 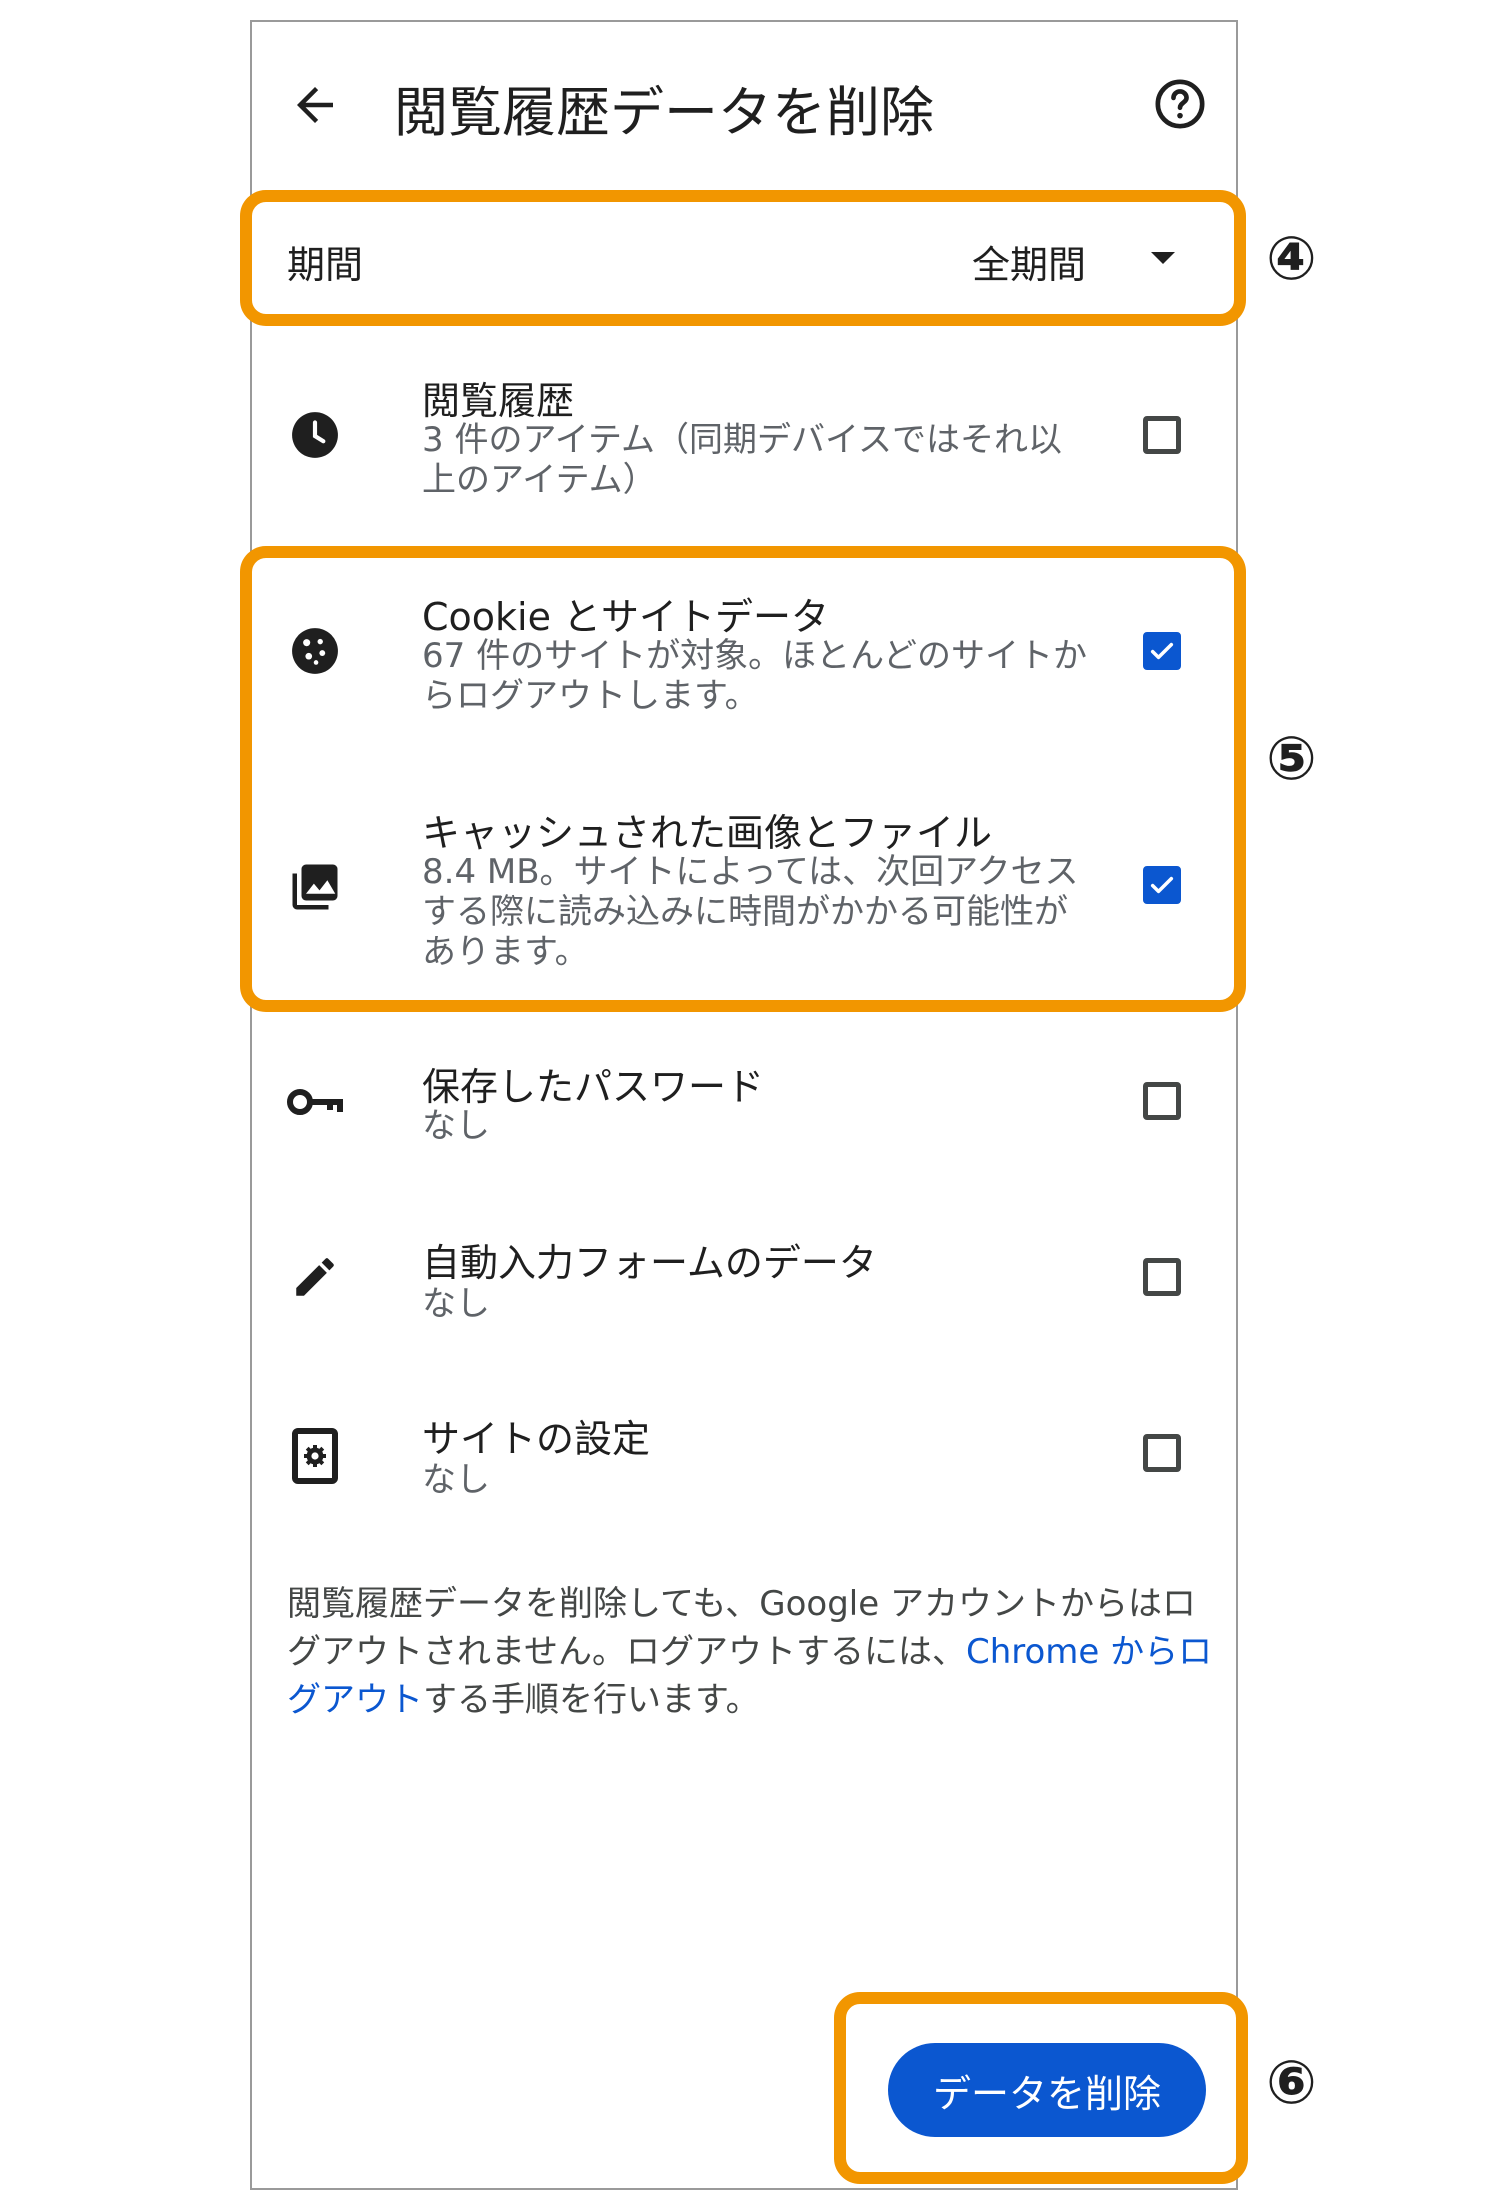 I want to click on note-text-3: する手順を行います。, so click(x=591, y=1700).